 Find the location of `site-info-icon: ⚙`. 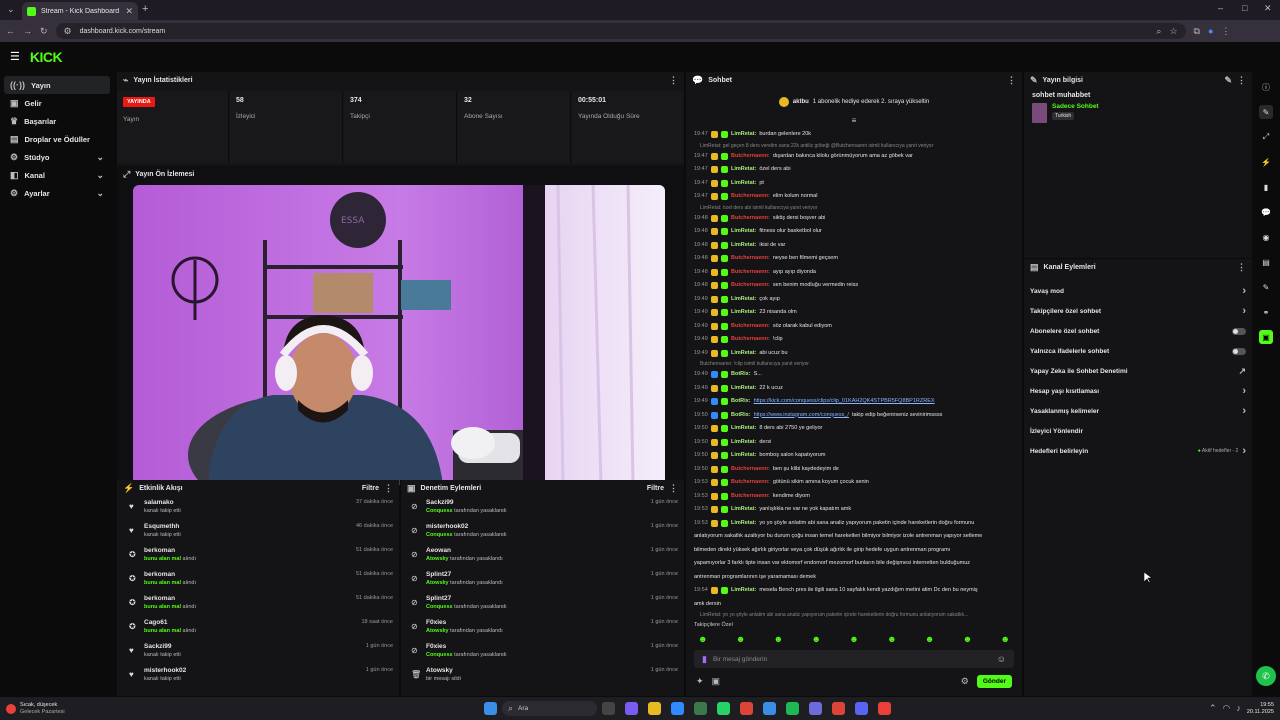

site-info-icon: ⚙ is located at coordinates (68, 31).